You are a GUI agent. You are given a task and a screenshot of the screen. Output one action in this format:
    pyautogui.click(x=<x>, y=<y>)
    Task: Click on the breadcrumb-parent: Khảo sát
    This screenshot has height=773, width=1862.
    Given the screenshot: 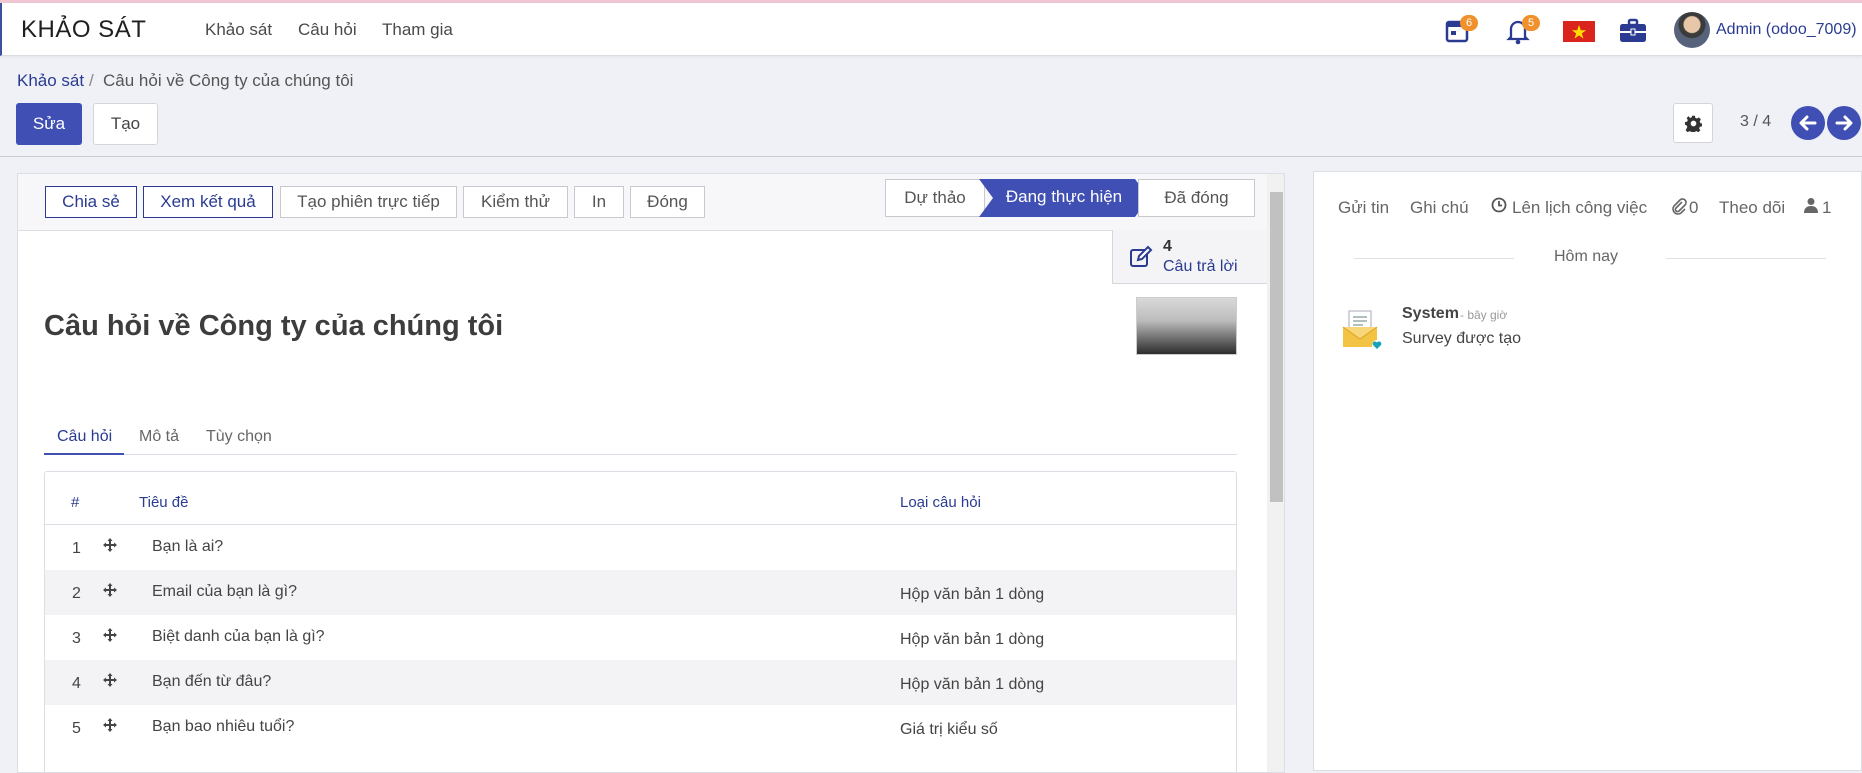 What is the action you would take?
    pyautogui.click(x=50, y=81)
    